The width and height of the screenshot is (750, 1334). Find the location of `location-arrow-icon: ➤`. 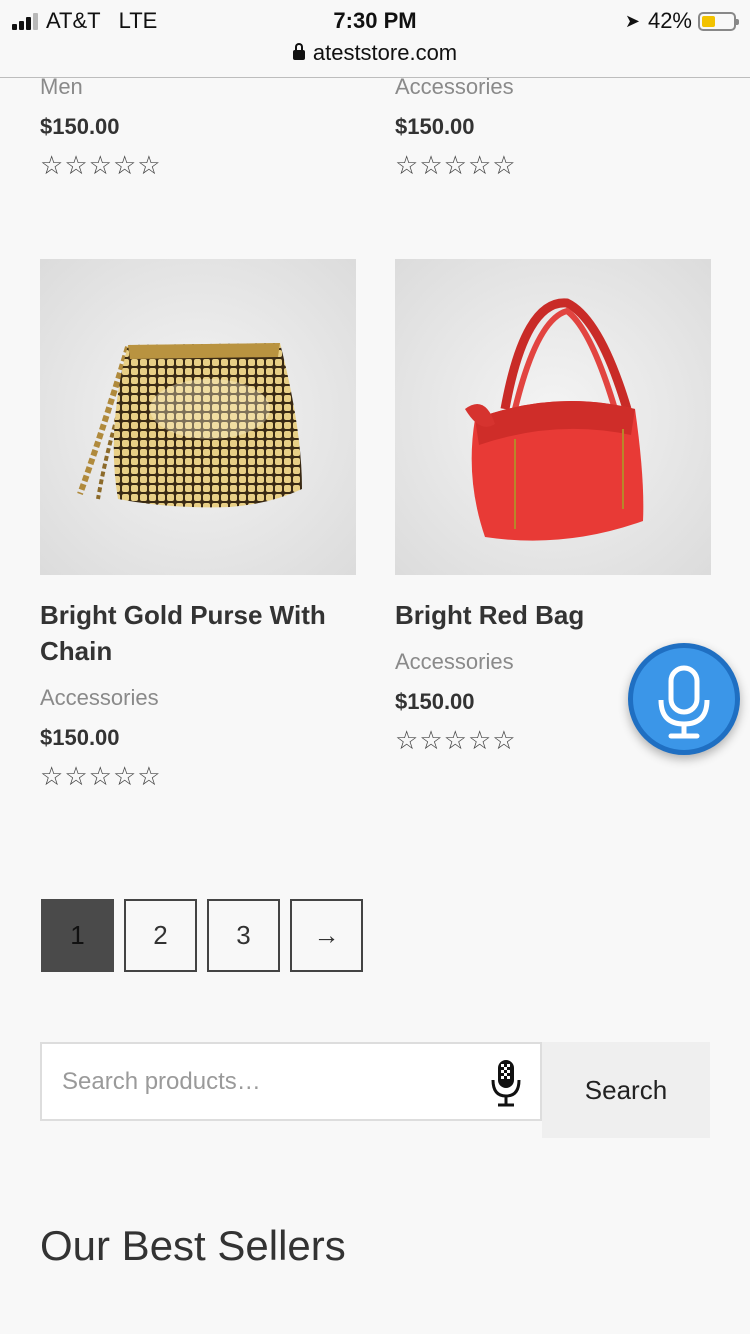

location-arrow-icon: ➤ is located at coordinates (632, 20).